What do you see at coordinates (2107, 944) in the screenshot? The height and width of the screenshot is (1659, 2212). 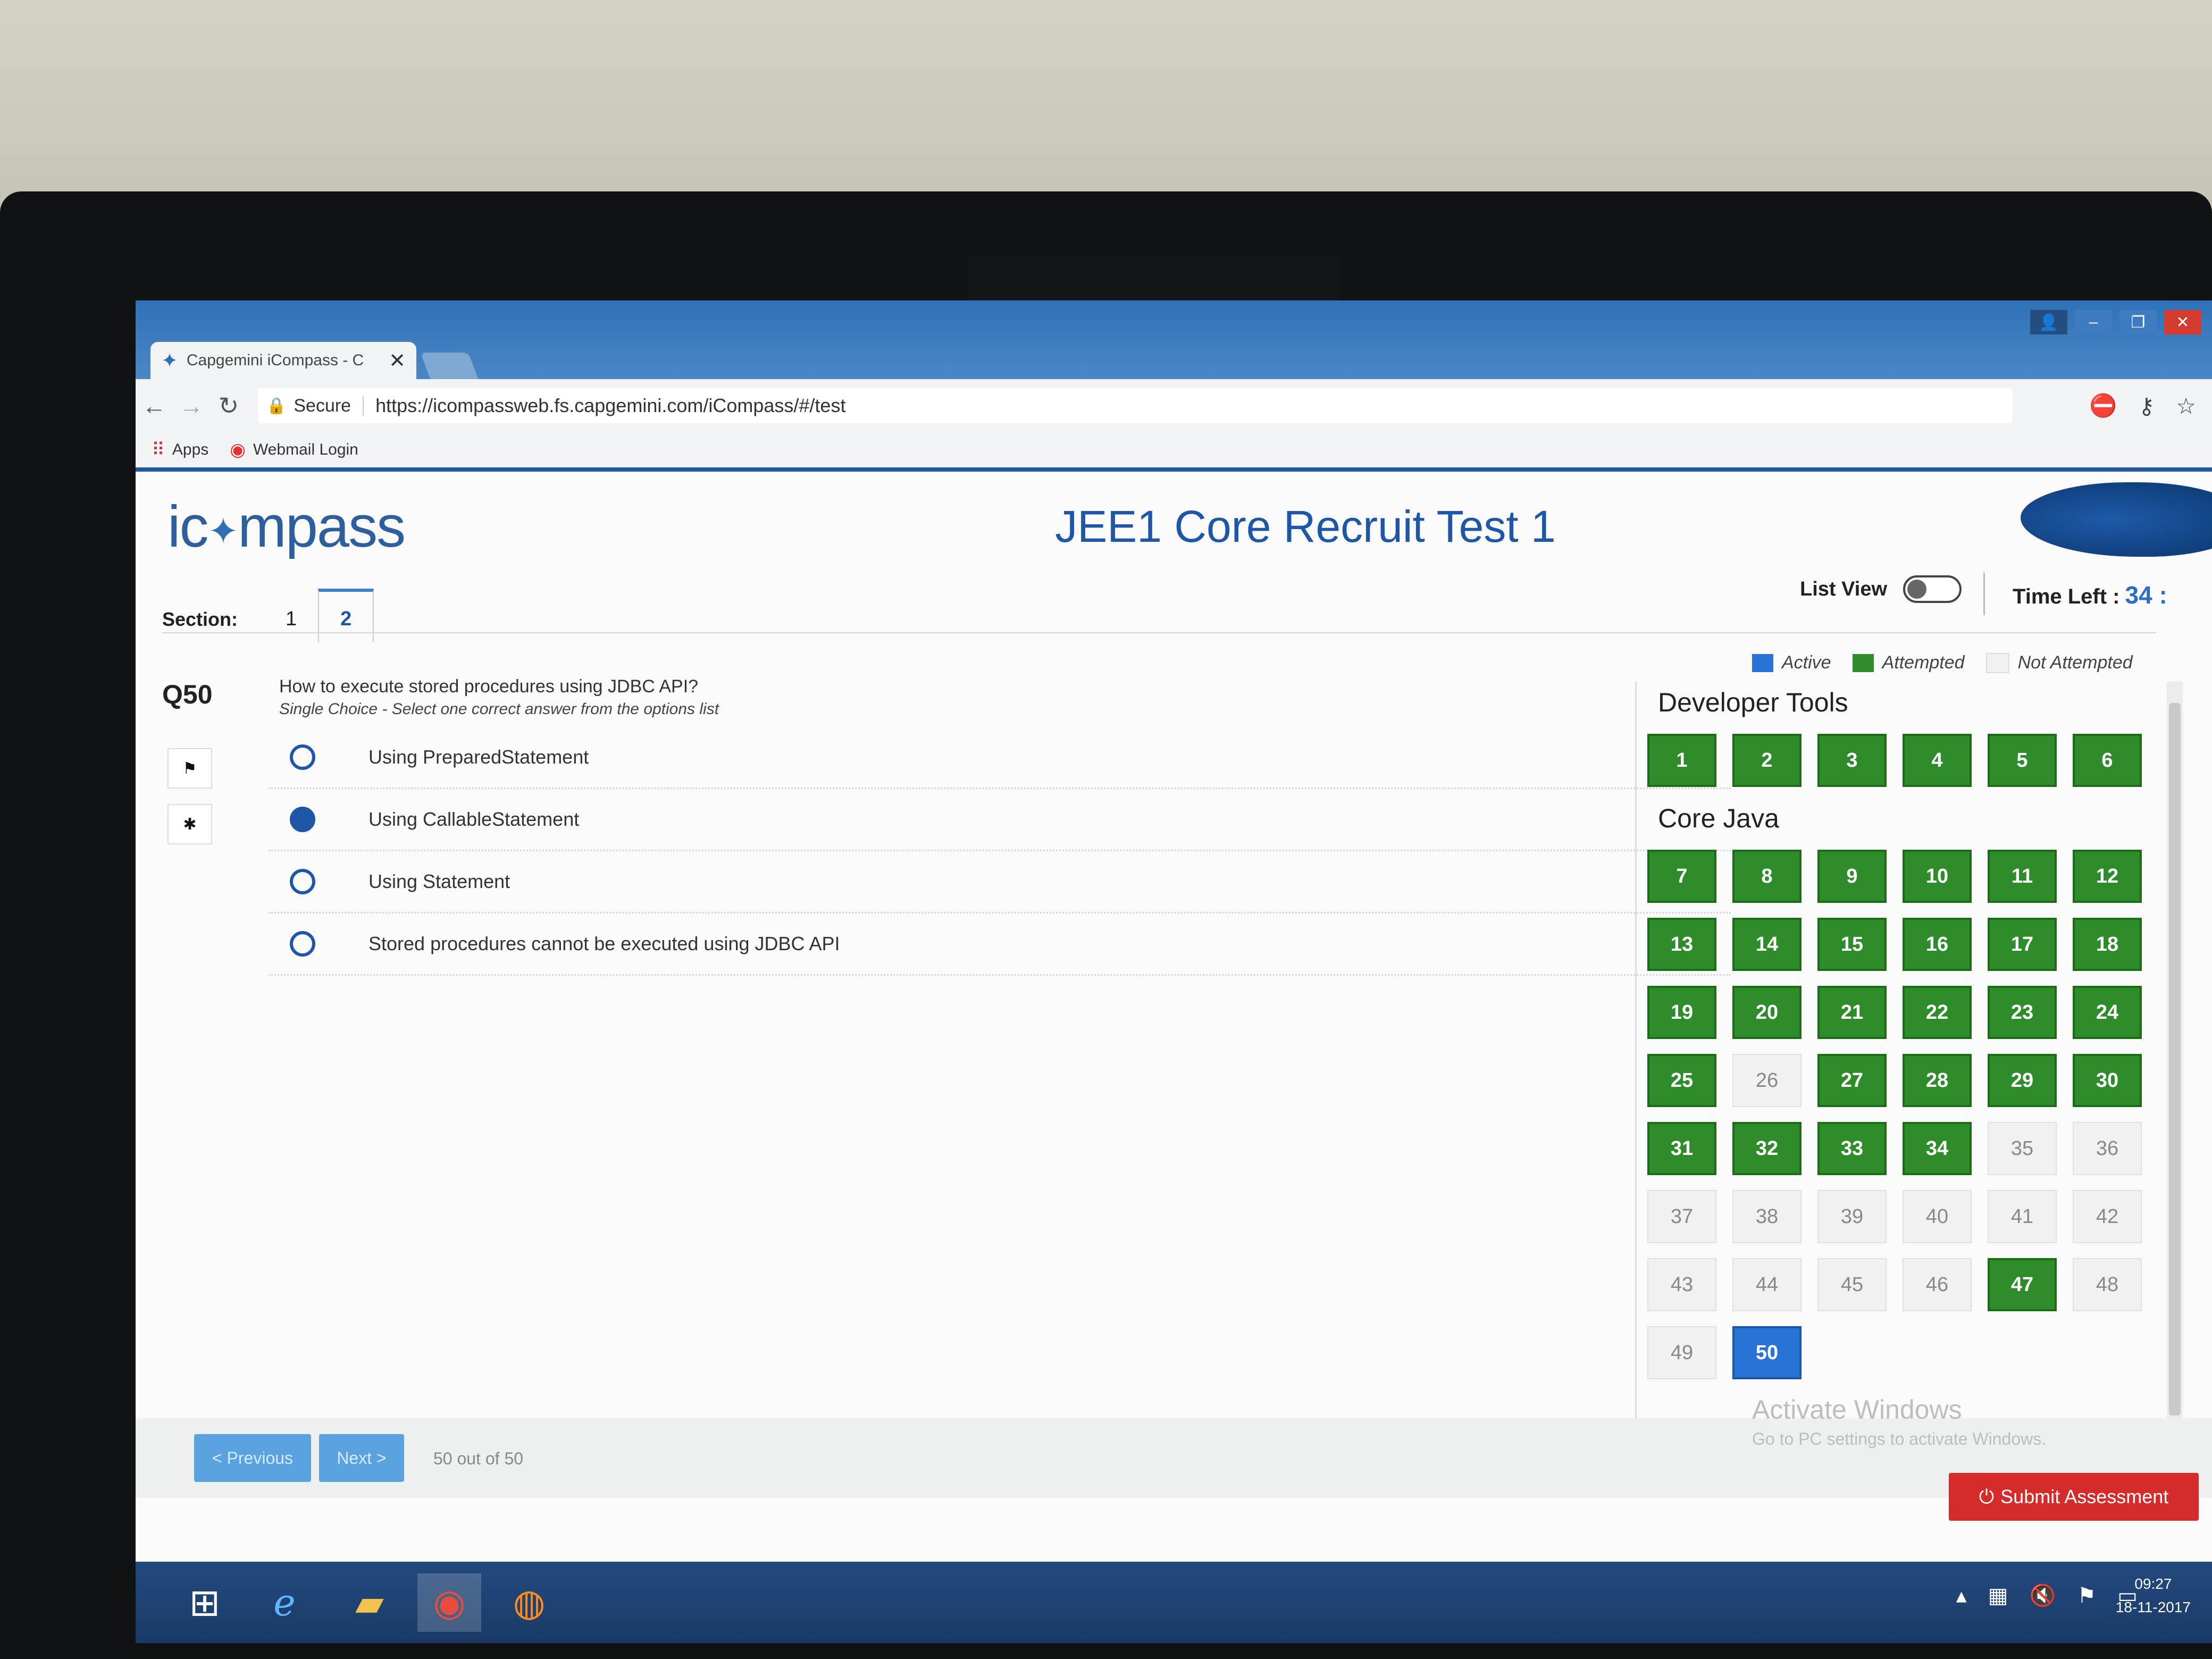 I see `question-button-18: 18` at bounding box center [2107, 944].